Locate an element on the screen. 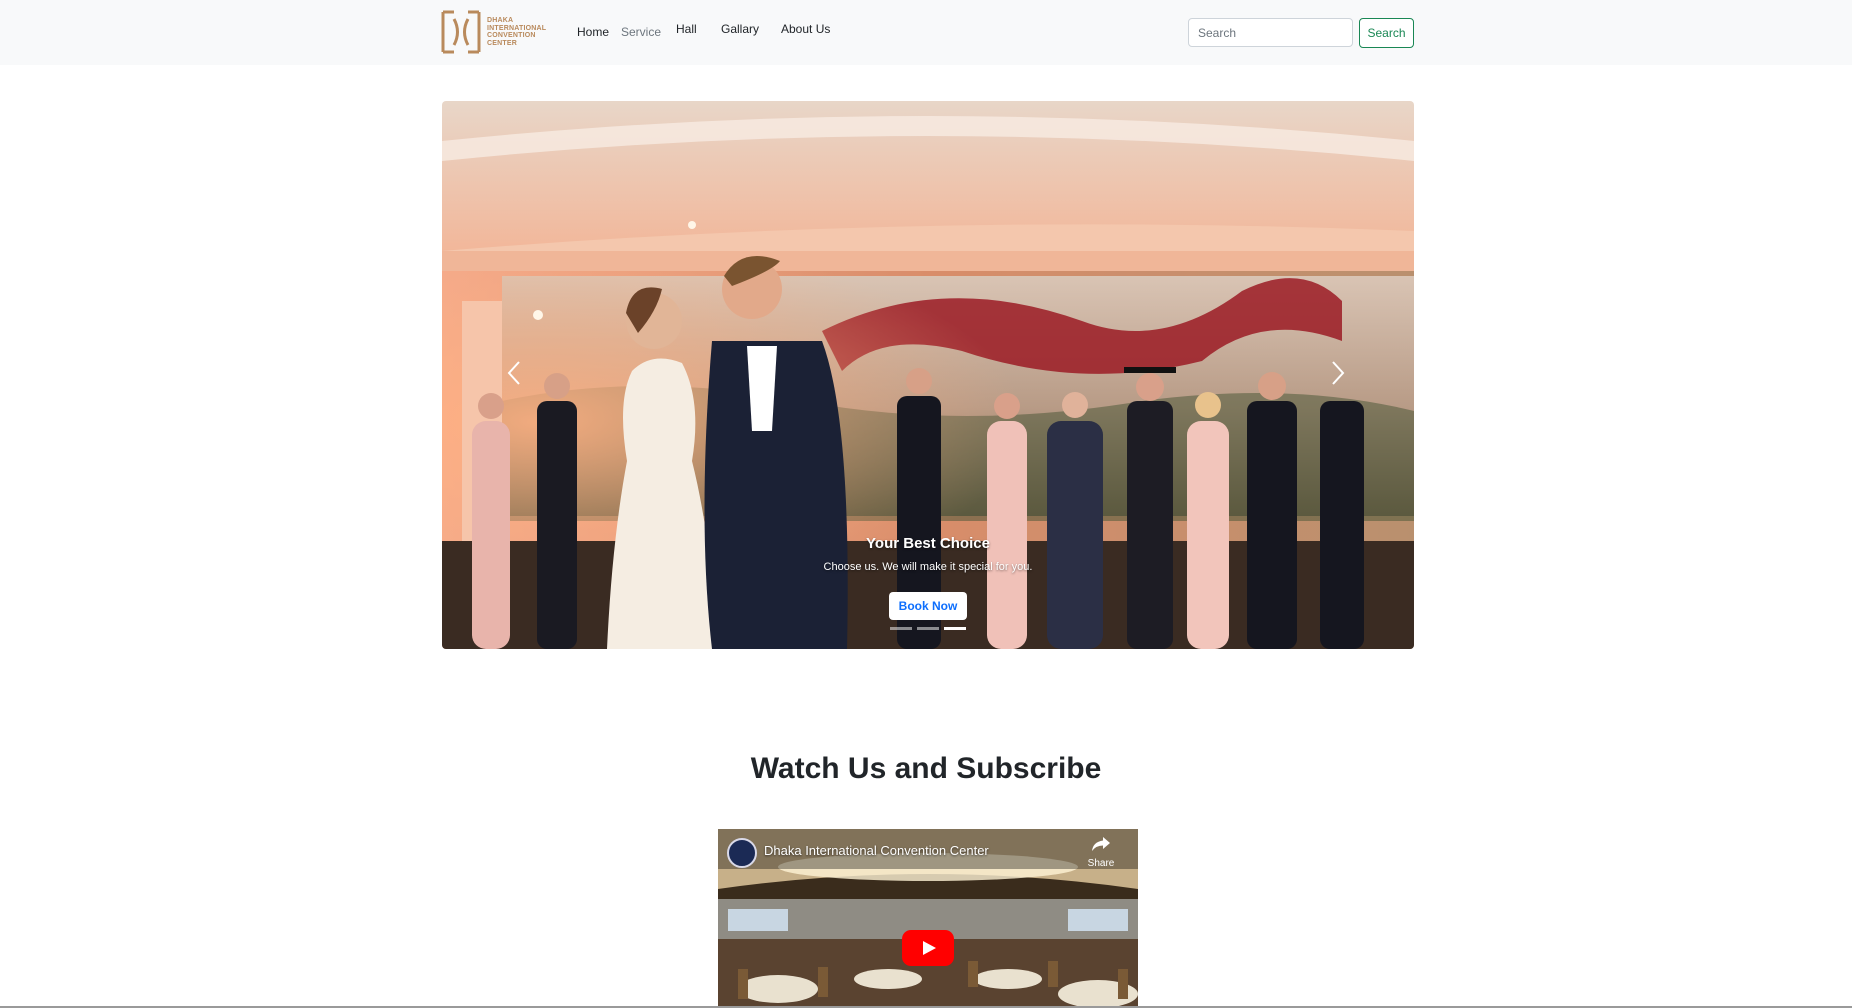  youtube-play-icon is located at coordinates (928, 948).